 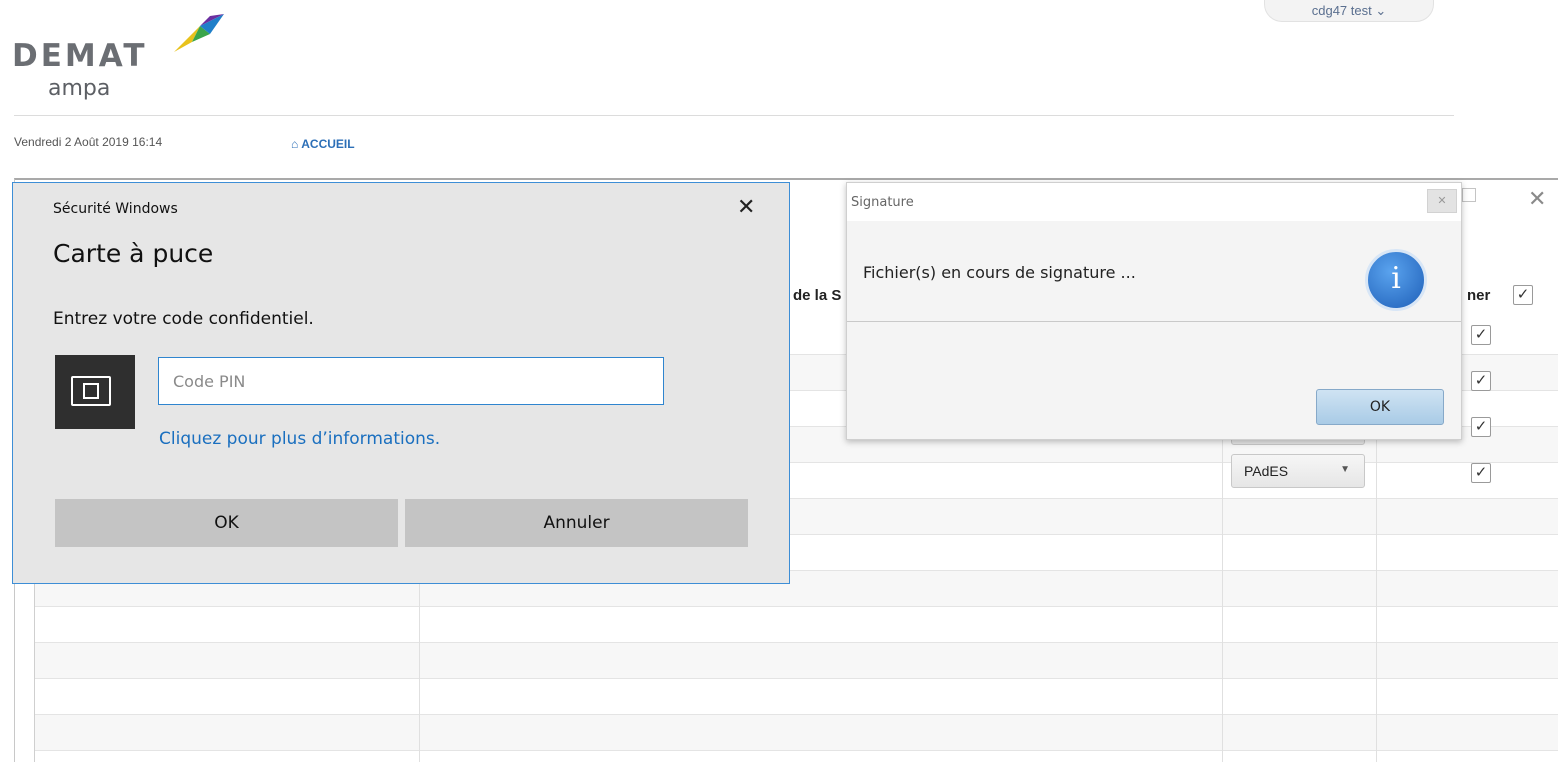 I want to click on info-icon: i, so click(x=1396, y=280).